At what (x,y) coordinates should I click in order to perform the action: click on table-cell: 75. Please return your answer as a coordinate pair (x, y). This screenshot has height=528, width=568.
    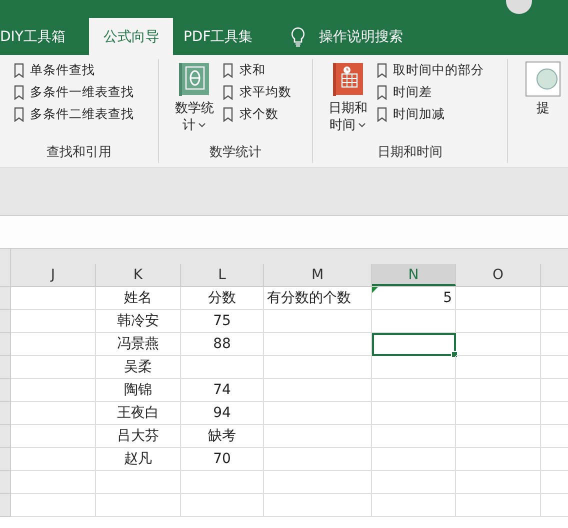
    Looking at the image, I should click on (222, 321).